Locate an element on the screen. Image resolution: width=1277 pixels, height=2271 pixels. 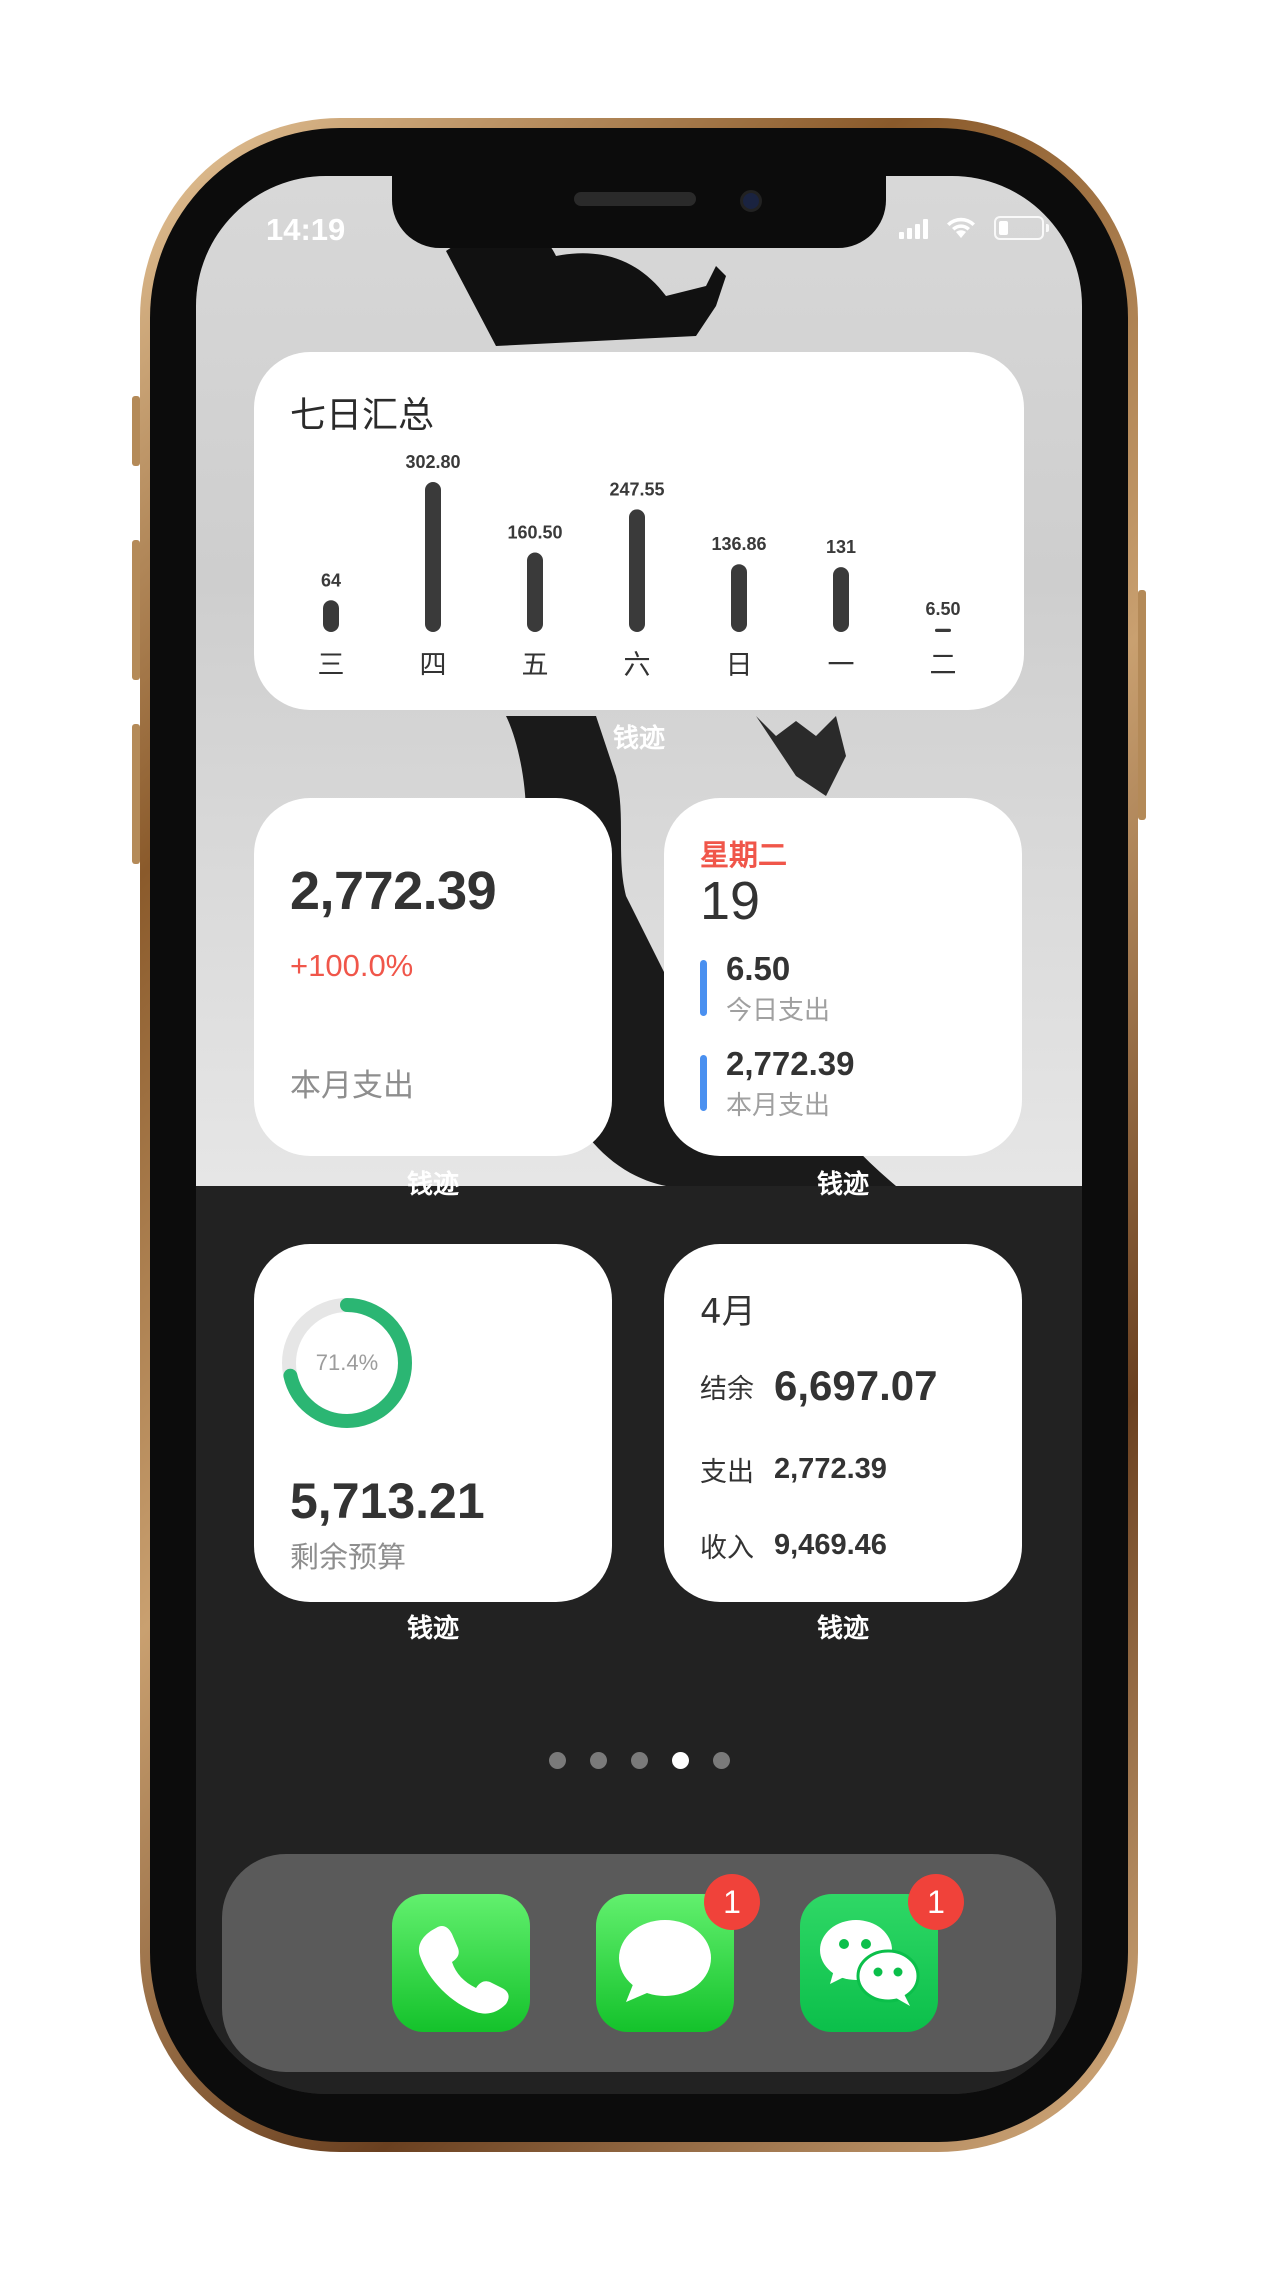
chart-day-label: 二 is located at coordinates (943, 665).